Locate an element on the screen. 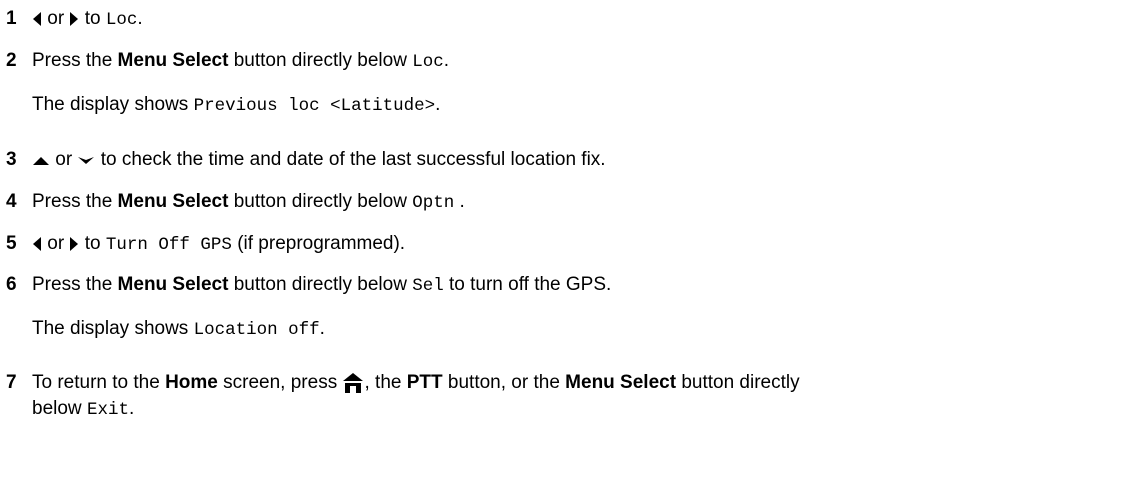 This screenshot has width=1140, height=490. step-number: 4 is located at coordinates (11, 201).